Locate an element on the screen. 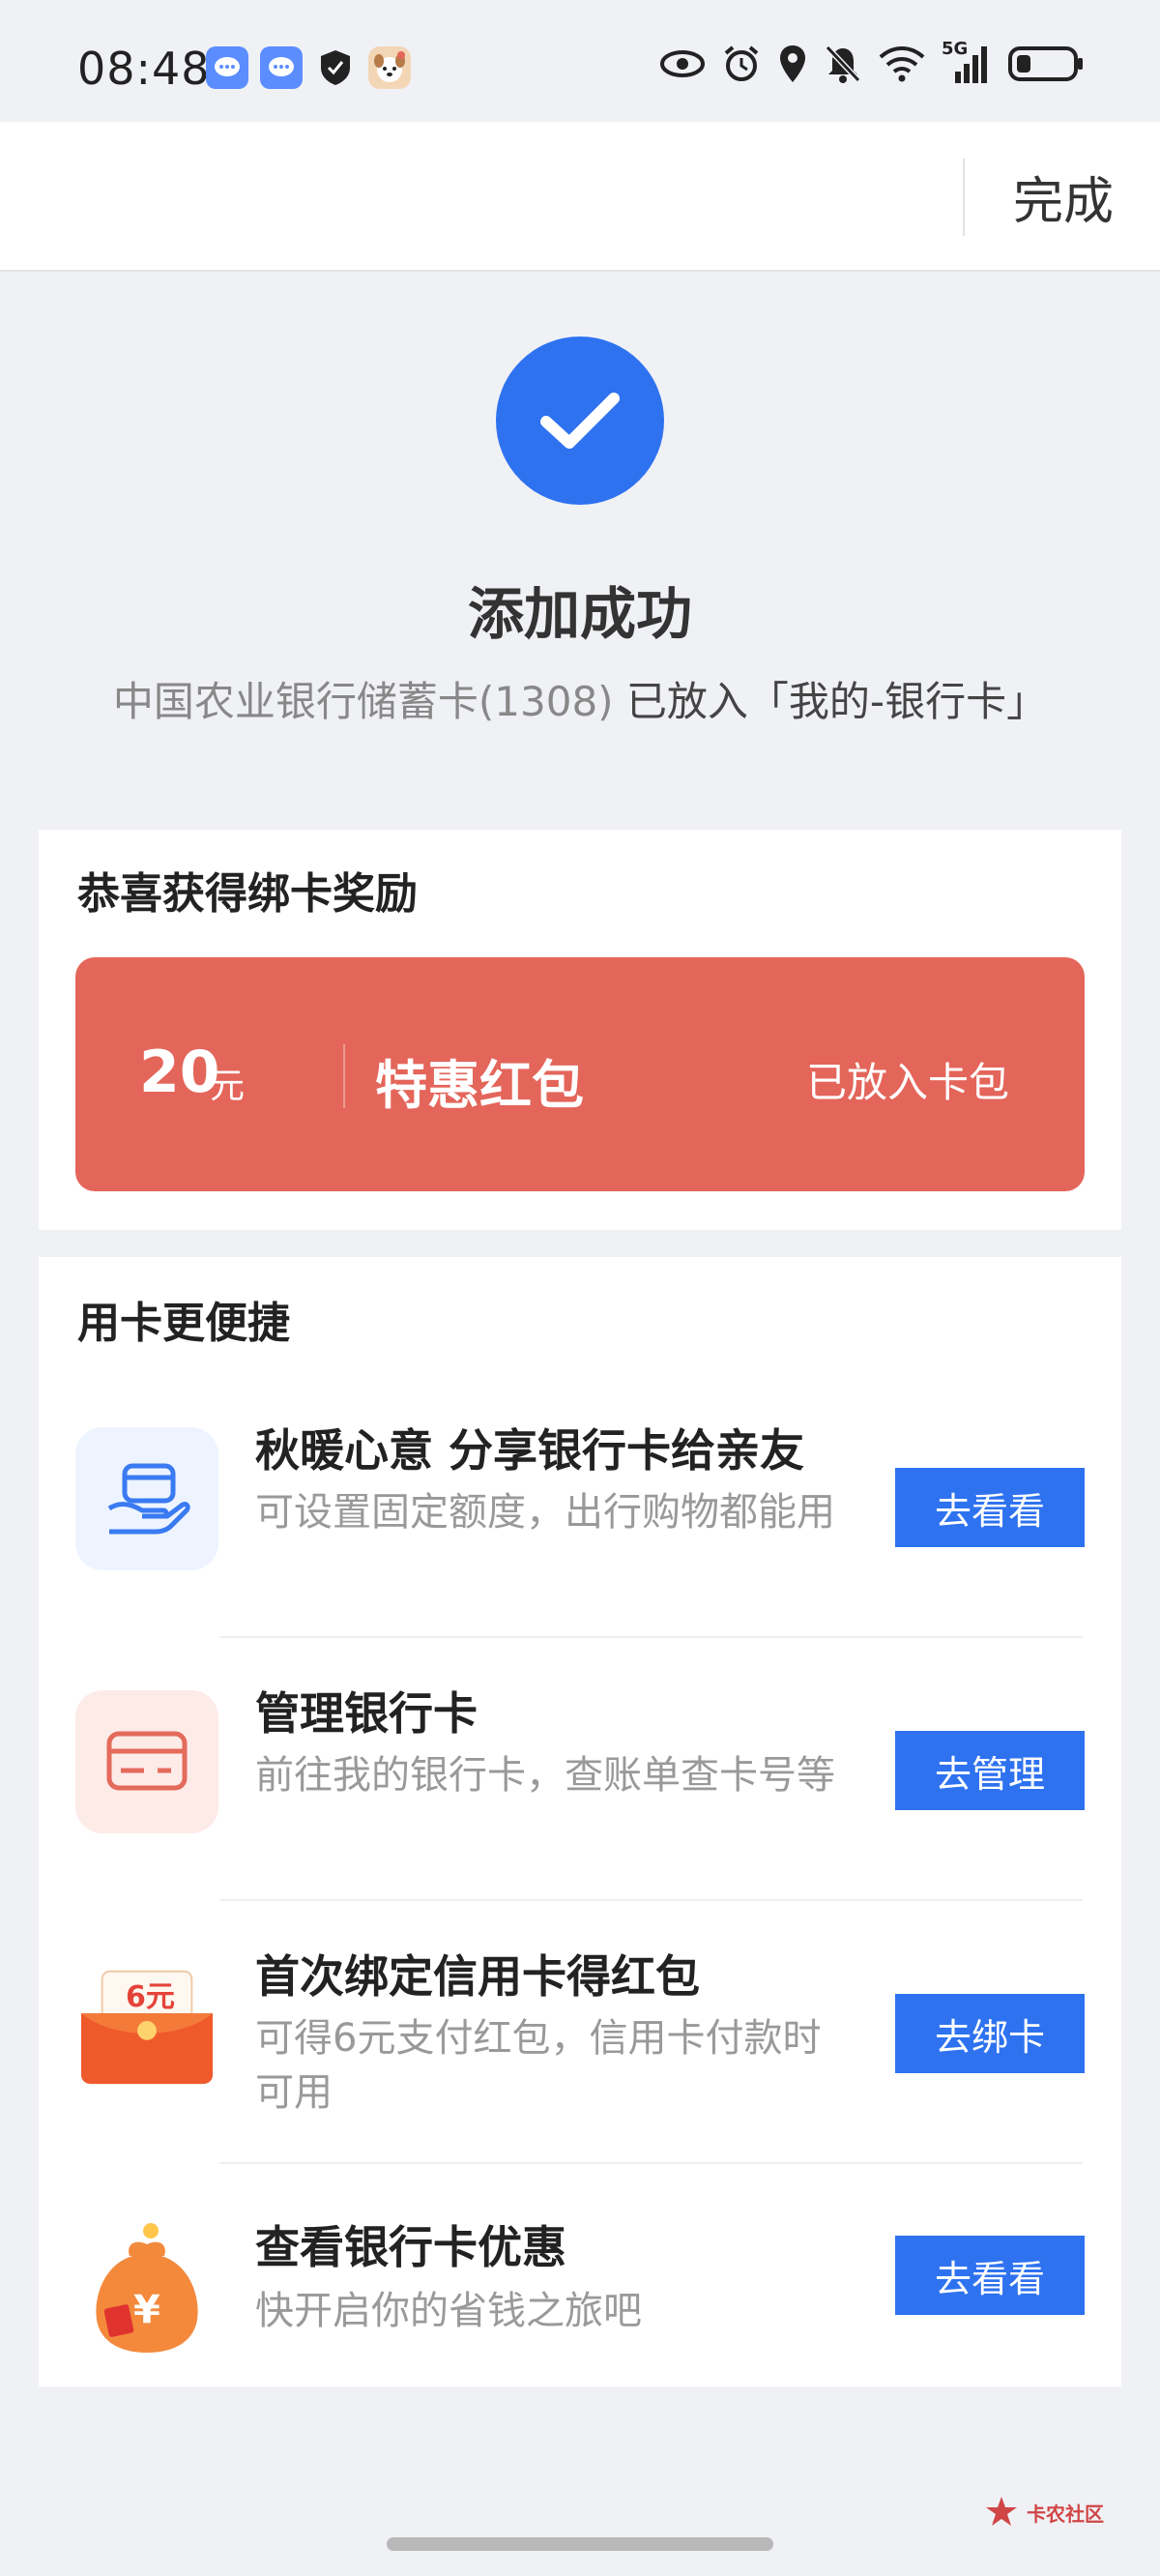  view-share-button: 去看看 is located at coordinates (990, 1507).